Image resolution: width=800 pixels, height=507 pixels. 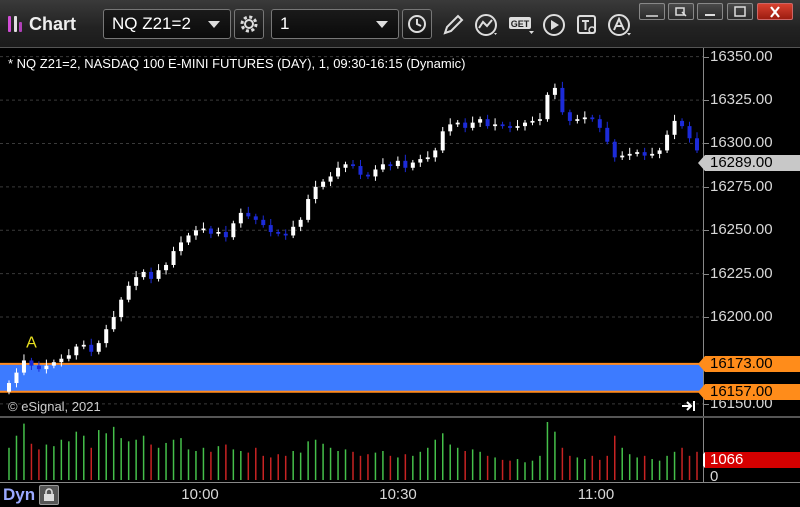 I want to click on window-title-text: Chart, so click(x=53, y=23).